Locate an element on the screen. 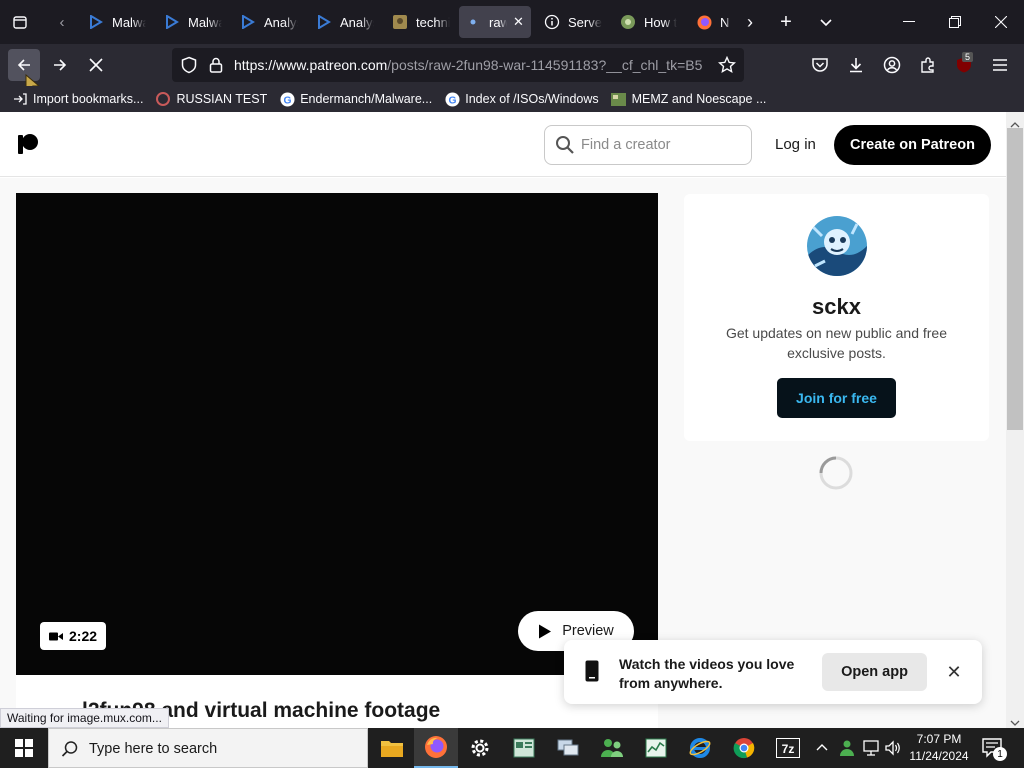 Image resolution: width=1024 pixels, height=768 pixels. notifications-icon: 1 is located at coordinates (994, 750).